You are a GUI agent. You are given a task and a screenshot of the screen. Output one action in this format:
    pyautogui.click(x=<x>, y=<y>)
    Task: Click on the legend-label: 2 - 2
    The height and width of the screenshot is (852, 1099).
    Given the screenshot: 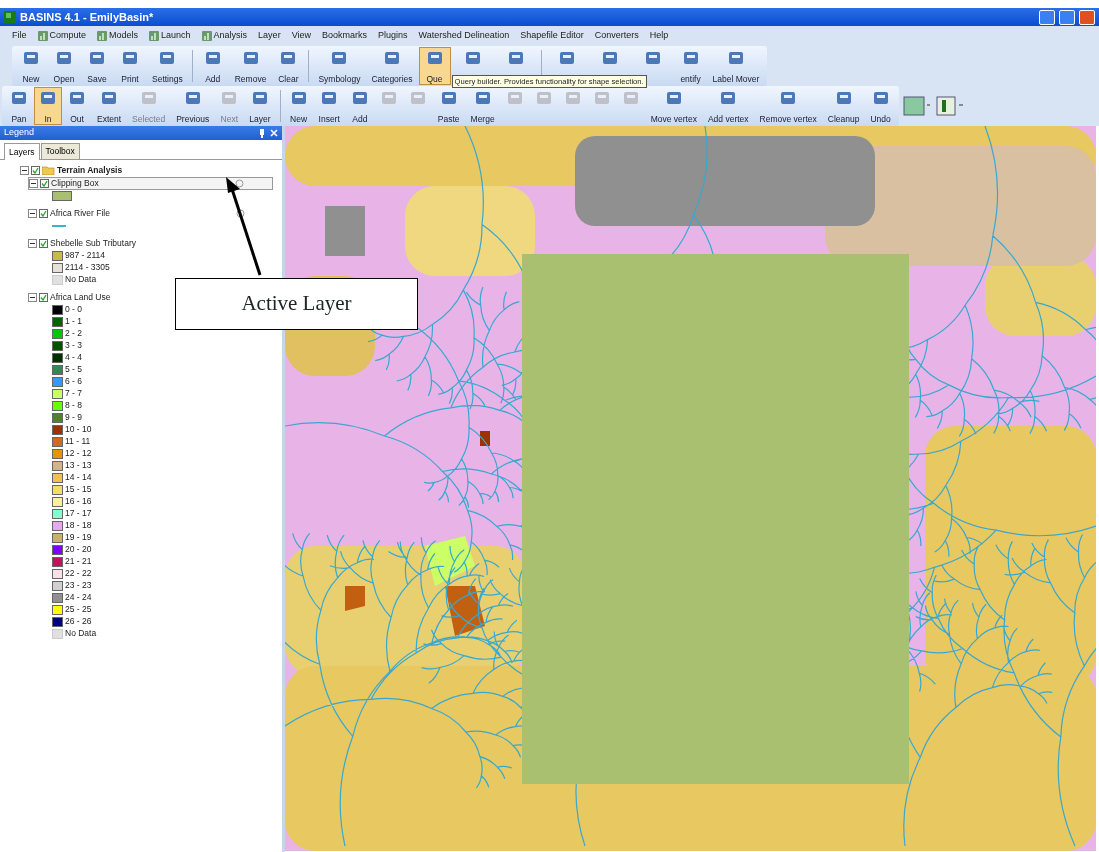 What is the action you would take?
    pyautogui.click(x=73, y=334)
    